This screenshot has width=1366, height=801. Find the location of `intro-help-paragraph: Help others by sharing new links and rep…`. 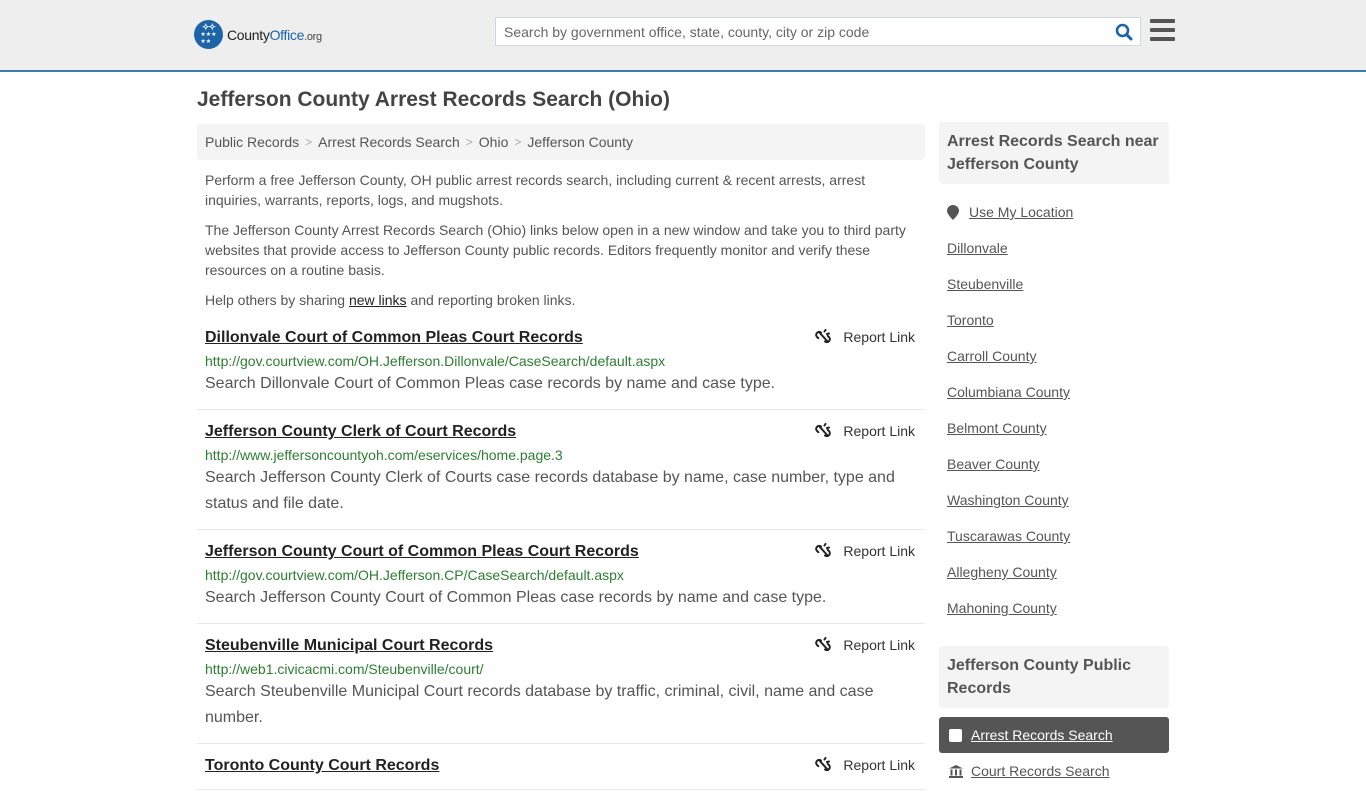

intro-help-paragraph: Help others by sharing new links and rep… is located at coordinates (390, 300).